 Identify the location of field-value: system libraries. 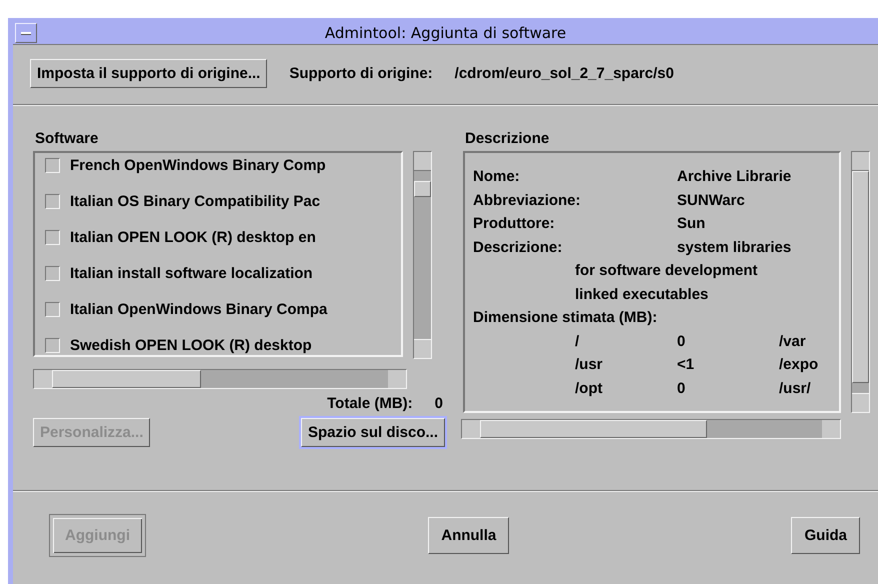
(734, 248).